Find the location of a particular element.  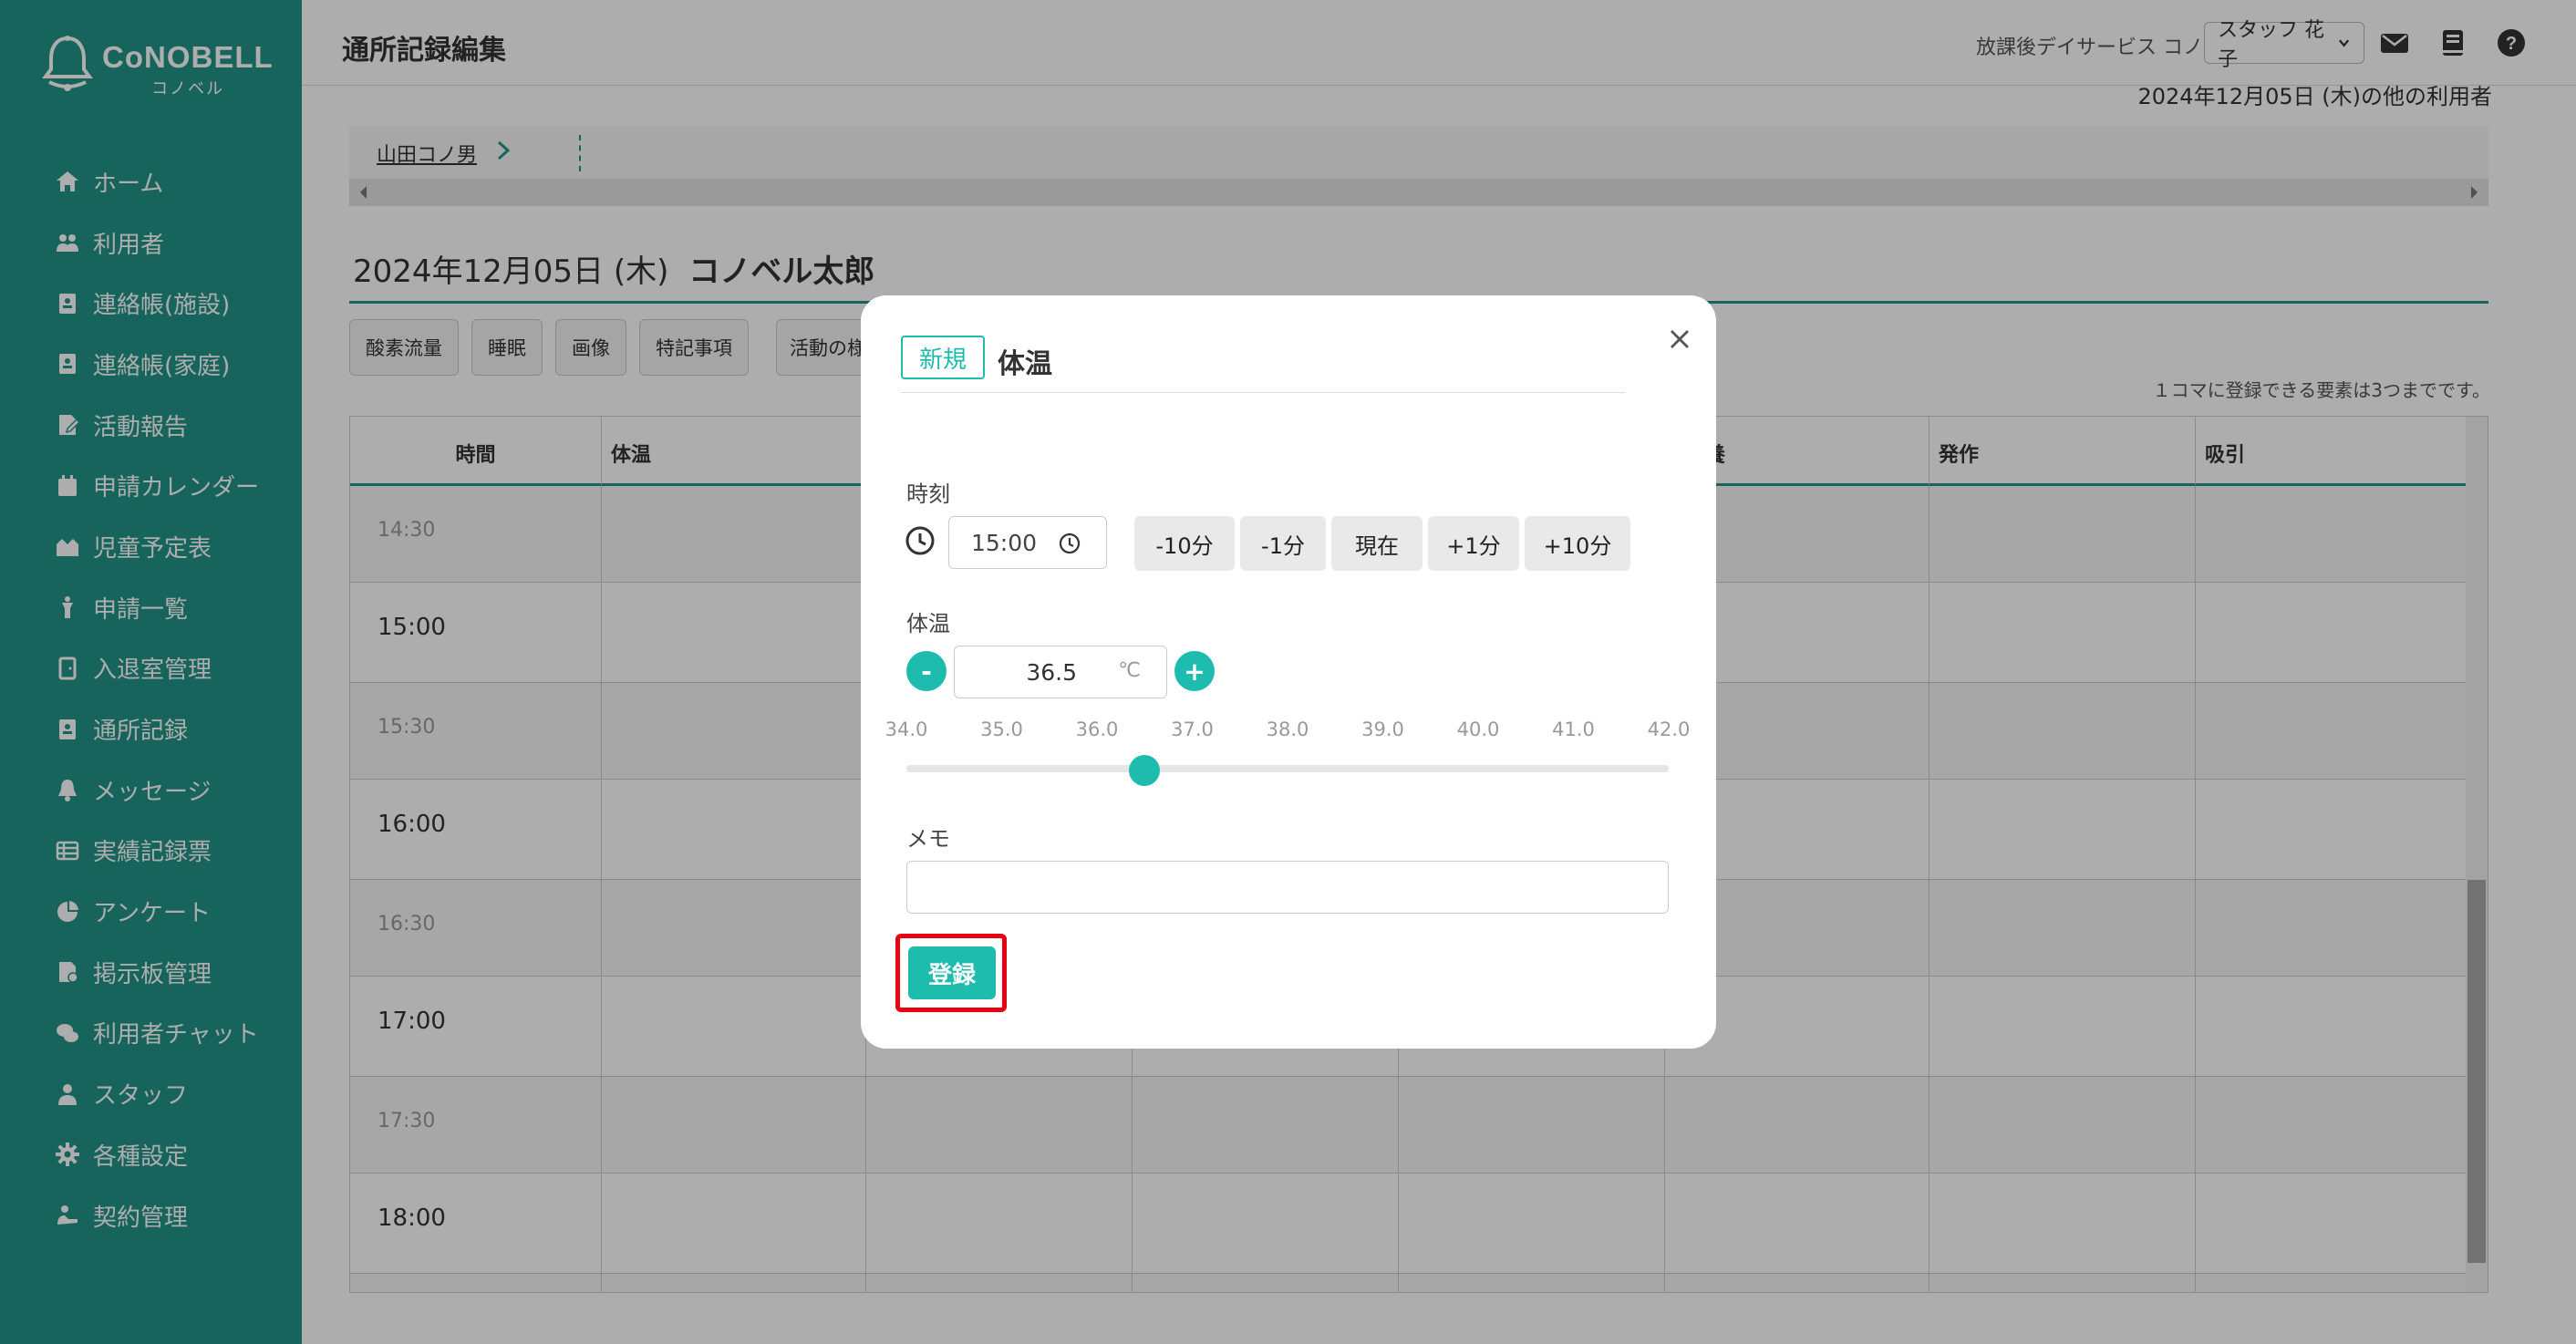

memo-label: メモ is located at coordinates (928, 839).